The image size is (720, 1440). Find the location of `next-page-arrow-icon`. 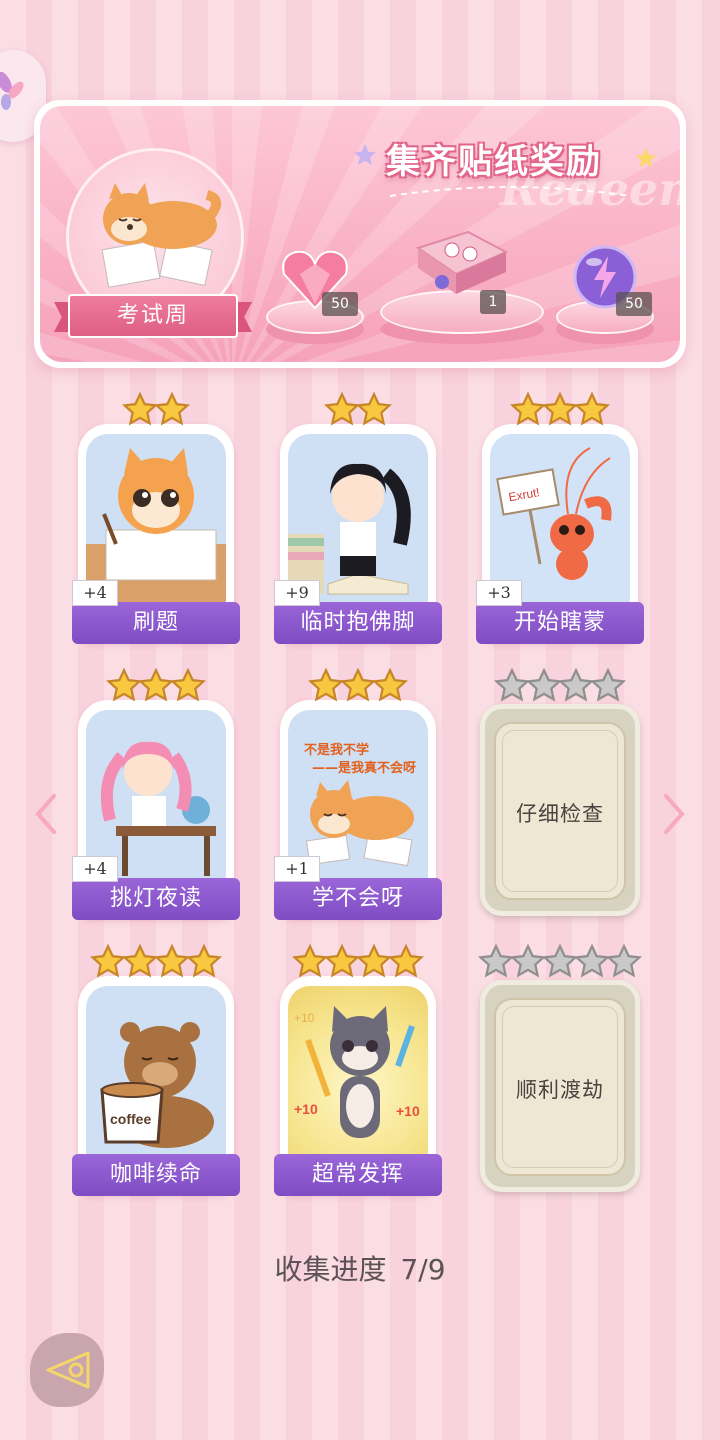

next-page-arrow-icon is located at coordinates (675, 814).